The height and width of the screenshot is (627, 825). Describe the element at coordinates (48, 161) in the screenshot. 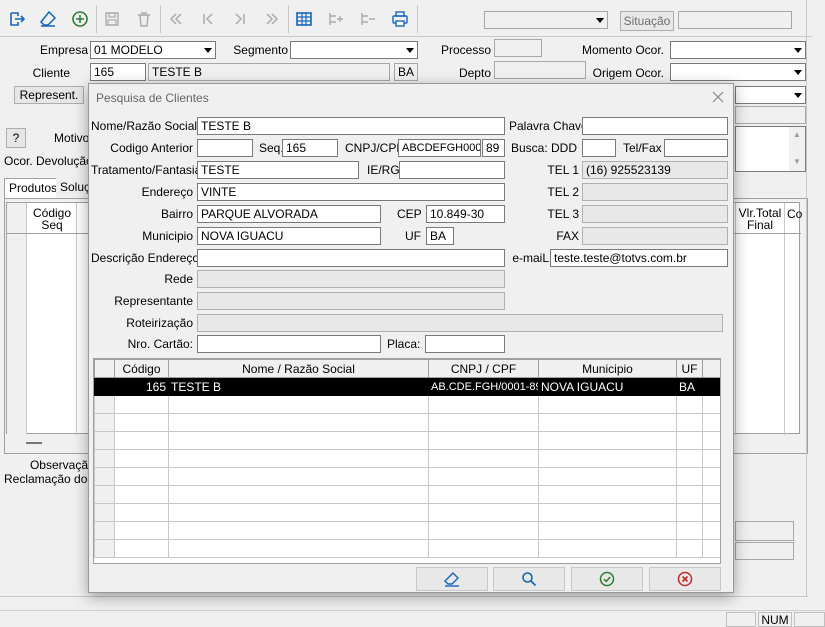

I see `ocor-devolucao-label: Ocor. Devolução` at that location.